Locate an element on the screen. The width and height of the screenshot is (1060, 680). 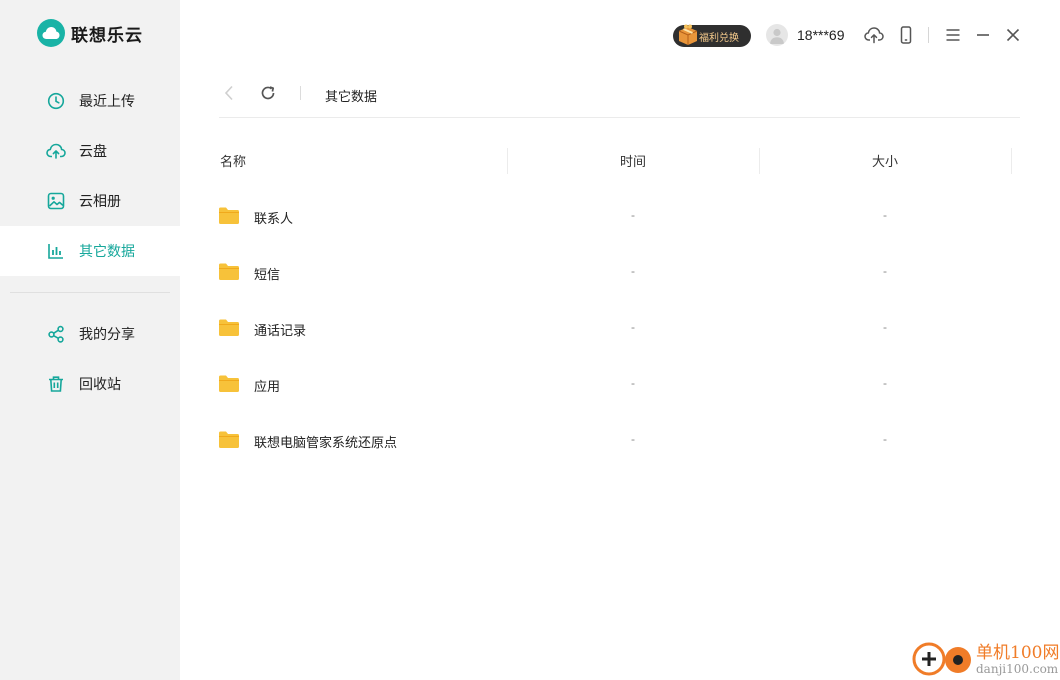
content-toolbar: 其它数据 is located at coordinates (619, 99).